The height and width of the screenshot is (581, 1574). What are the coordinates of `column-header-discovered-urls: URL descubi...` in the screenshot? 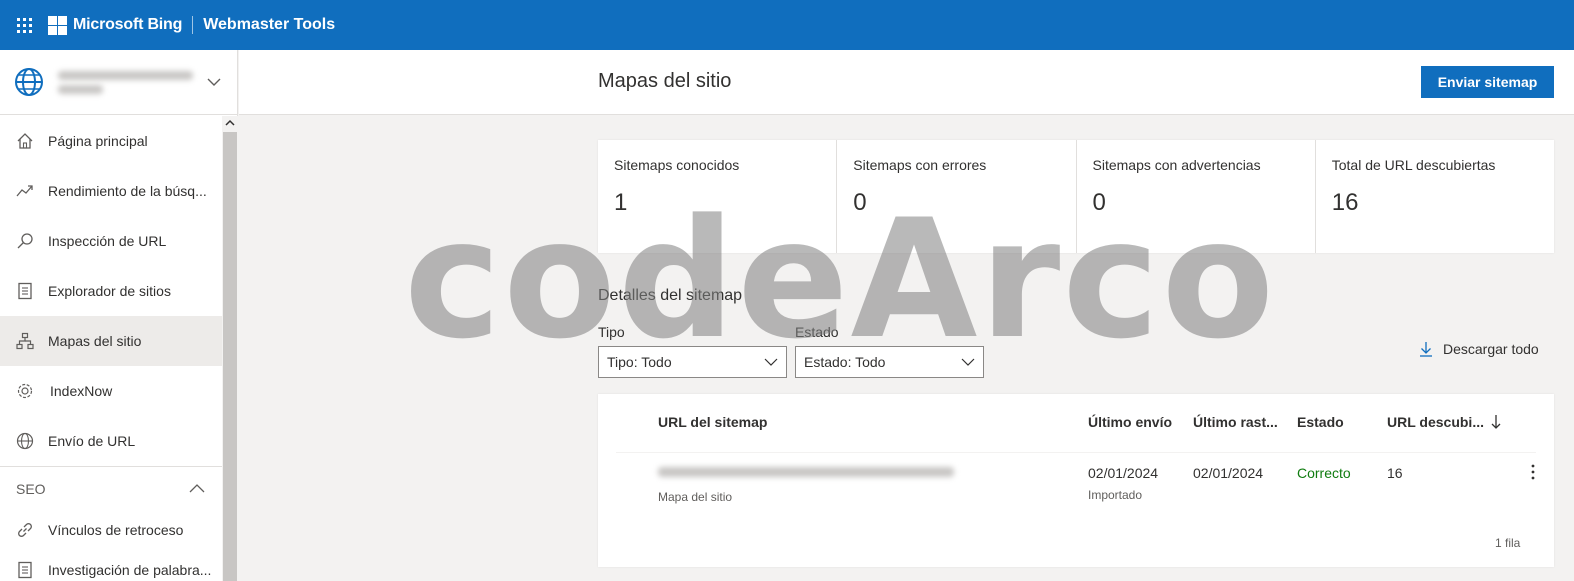 It's located at (1444, 422).